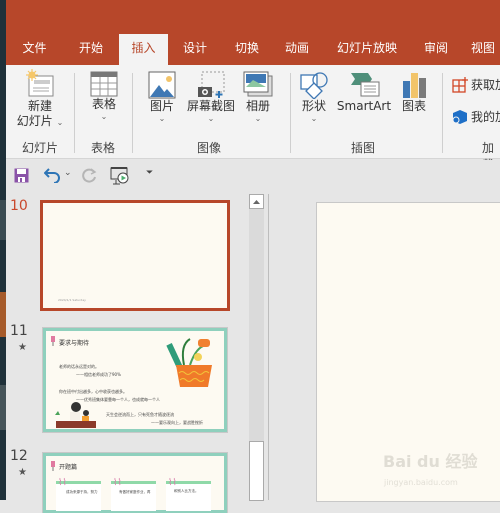 The image size is (500, 513). What do you see at coordinates (247, 49) in the screenshot?
I see `tab-transitions: 切换` at bounding box center [247, 49].